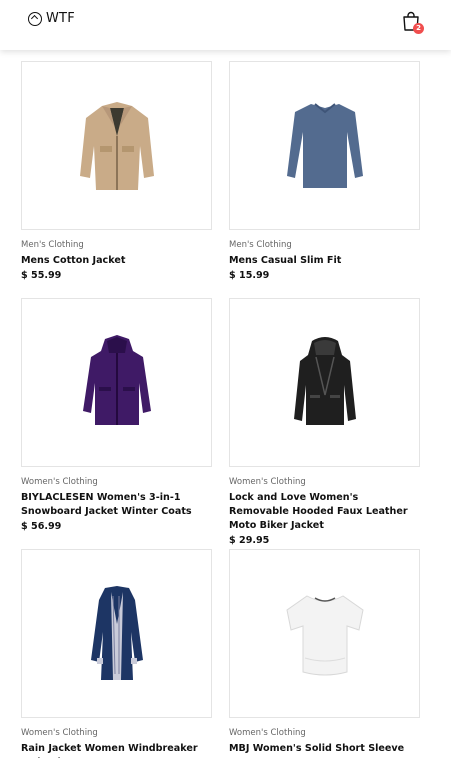  I want to click on cart-count-badge: 2, so click(418, 28).